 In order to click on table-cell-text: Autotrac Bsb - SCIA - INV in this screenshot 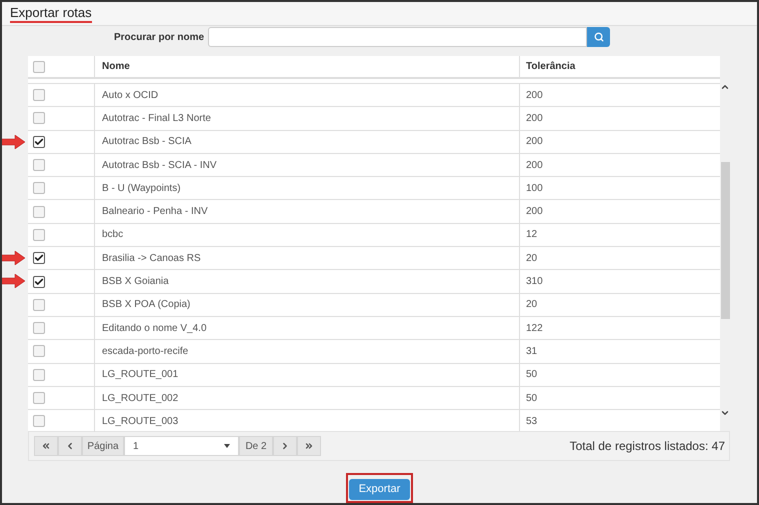, I will do `click(159, 165)`.